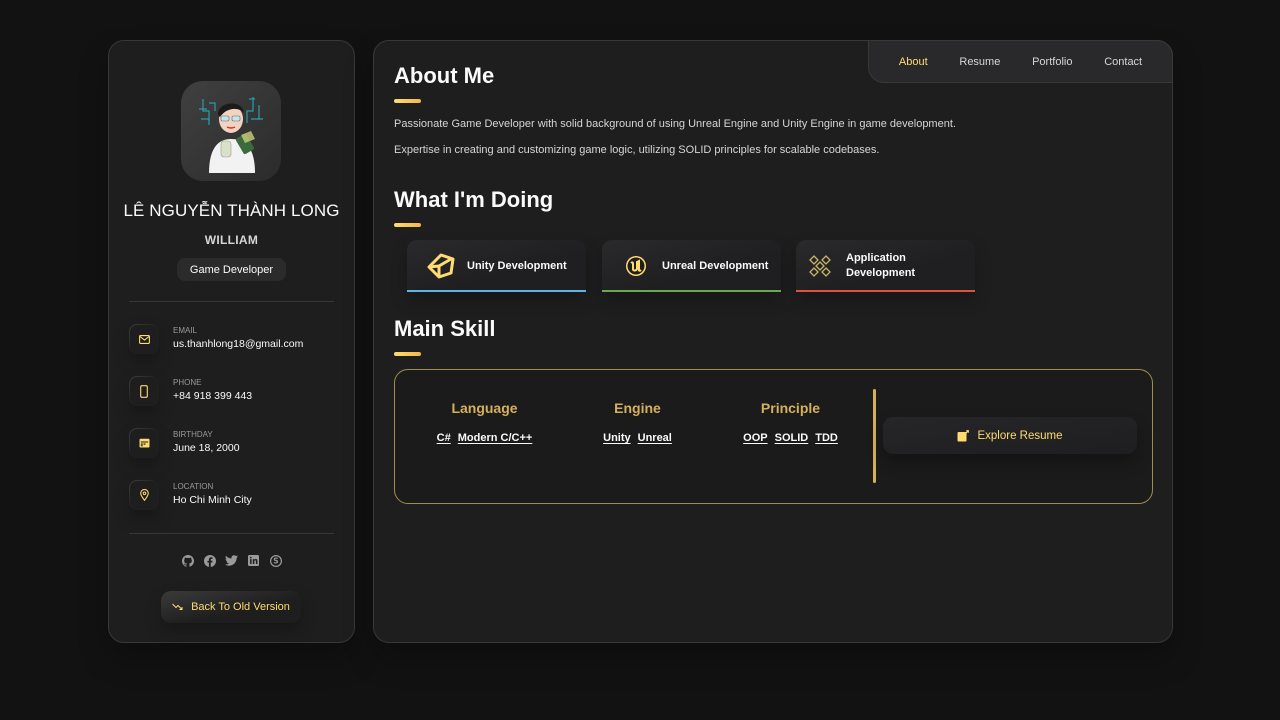 This screenshot has width=1280, height=720. What do you see at coordinates (755, 438) in the screenshot?
I see `skill-tag: OOP` at bounding box center [755, 438].